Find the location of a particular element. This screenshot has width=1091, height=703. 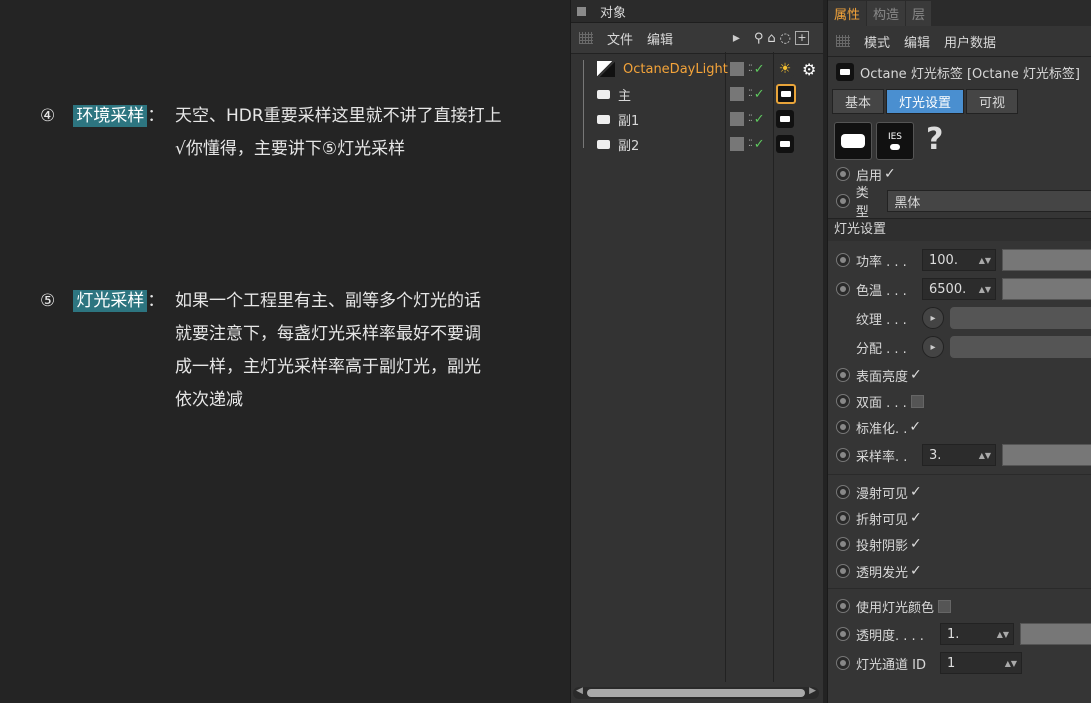

sampling-rate-field: 3. ▲▼ is located at coordinates (959, 455).